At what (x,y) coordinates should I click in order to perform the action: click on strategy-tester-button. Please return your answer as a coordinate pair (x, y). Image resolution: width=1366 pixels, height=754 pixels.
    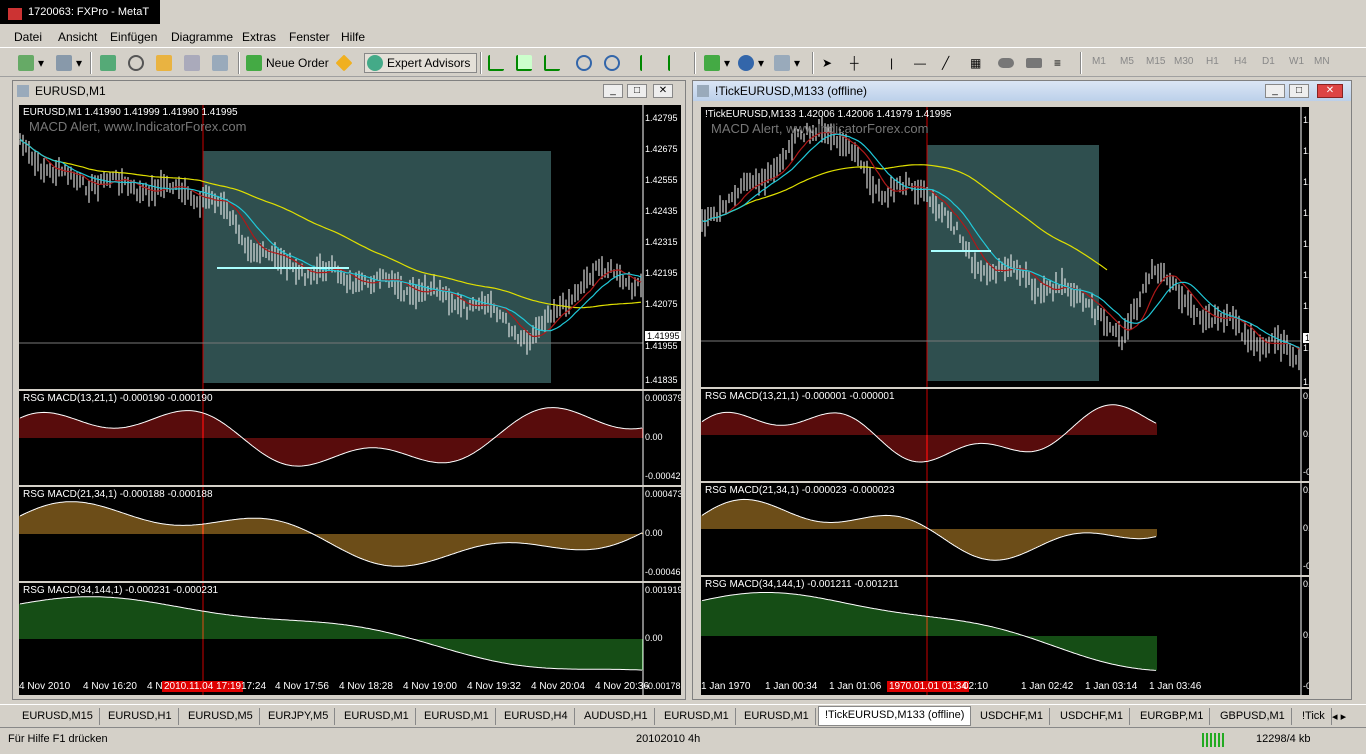
    Looking at the image, I should click on (220, 63).